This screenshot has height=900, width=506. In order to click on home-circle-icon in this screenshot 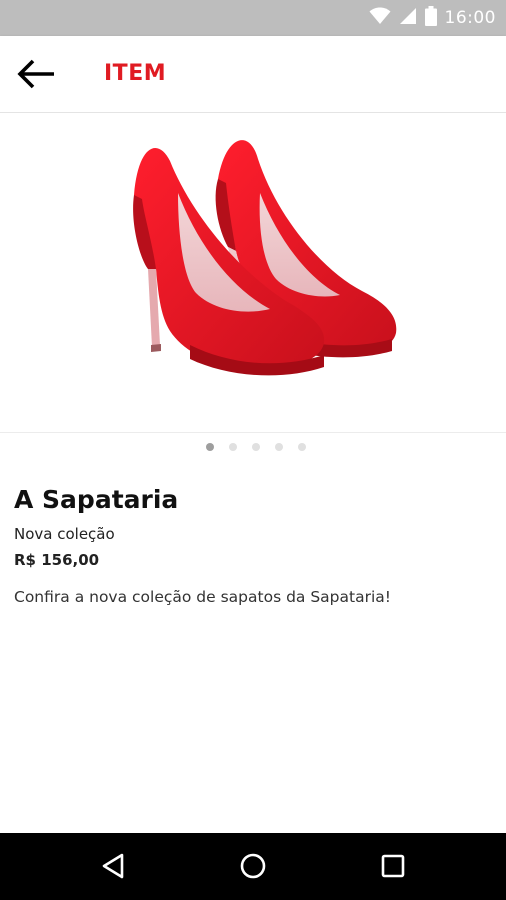, I will do `click(253, 866)`.